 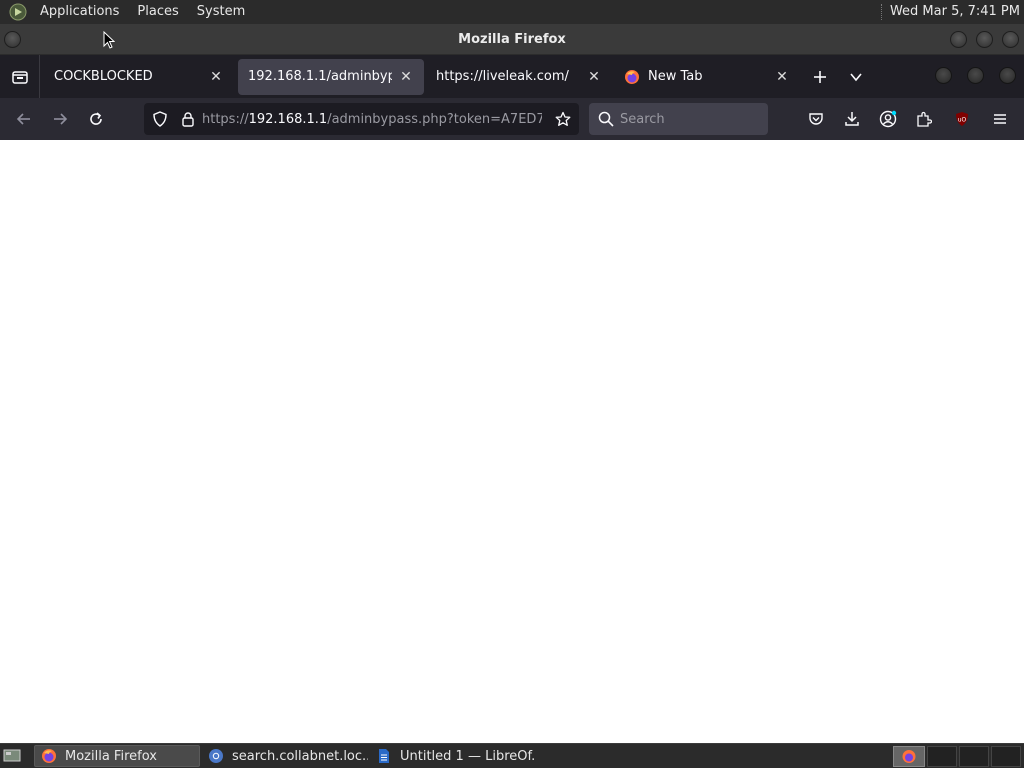 What do you see at coordinates (1000, 119) in the screenshot?
I see `hamburger-menu-icon` at bounding box center [1000, 119].